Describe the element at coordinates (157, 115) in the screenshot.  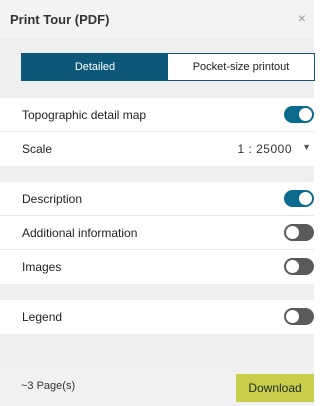
I see `topographic-map-row: Topographic detail map` at that location.